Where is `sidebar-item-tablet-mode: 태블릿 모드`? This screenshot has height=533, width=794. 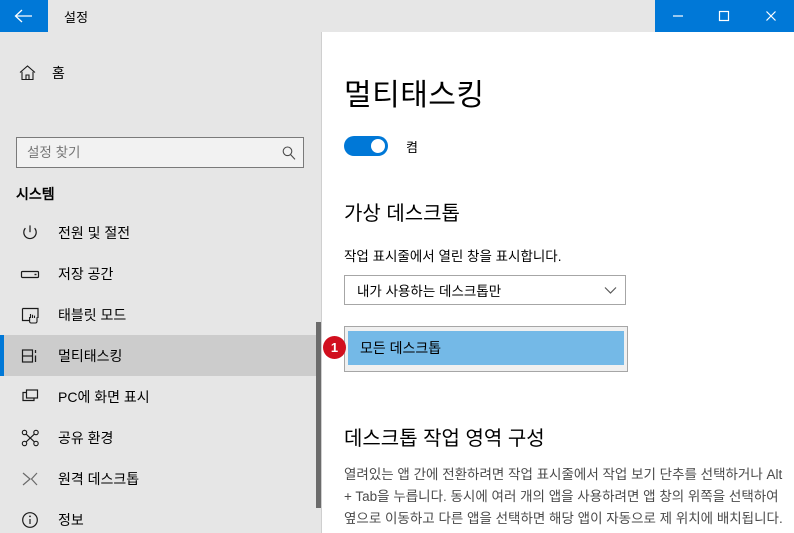 sidebar-item-tablet-mode: 태블릿 모드 is located at coordinates (161, 314).